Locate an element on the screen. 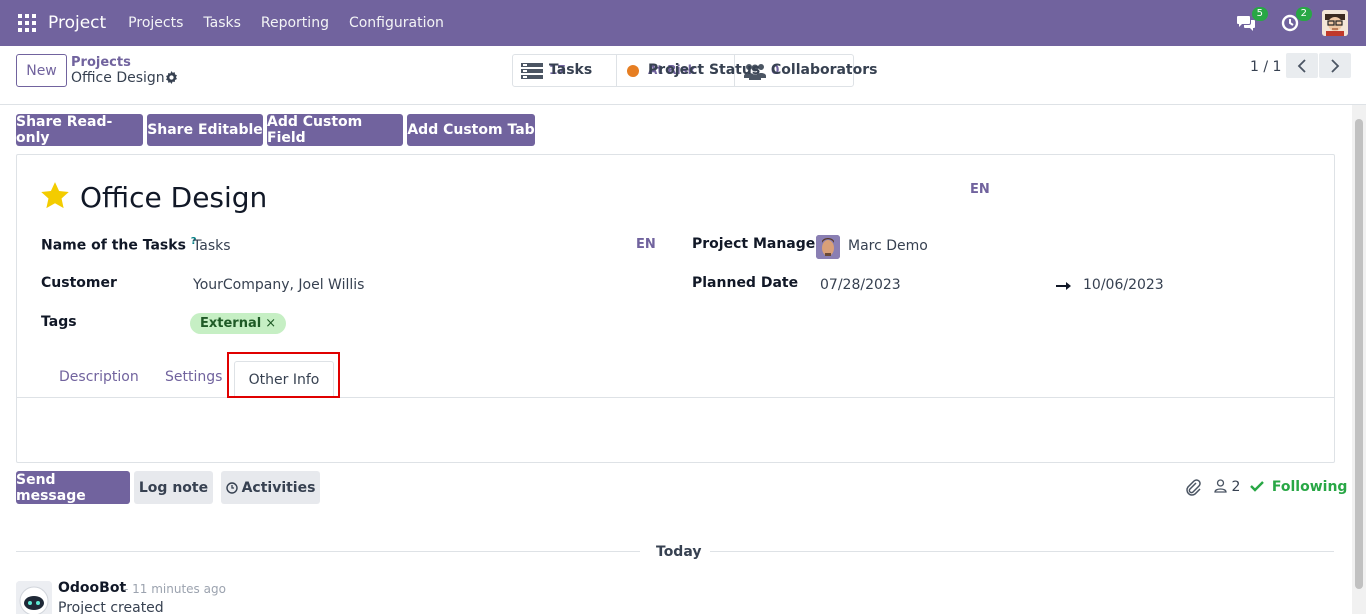 This screenshot has height=614, width=1366. message-body: Project created is located at coordinates (111, 607).